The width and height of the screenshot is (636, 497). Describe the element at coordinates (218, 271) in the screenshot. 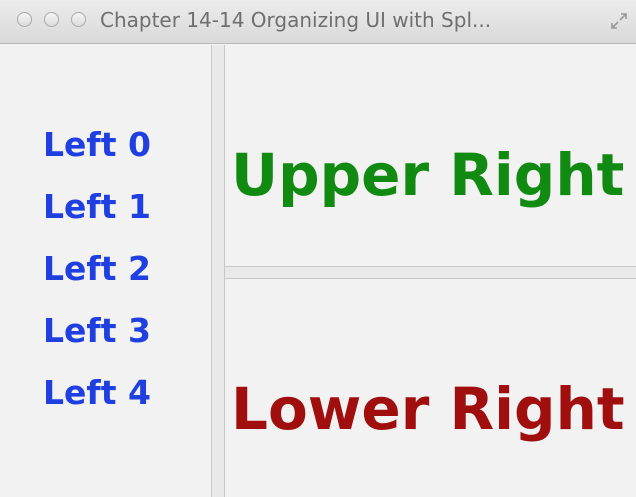

I see `vertical-split-divider` at that location.